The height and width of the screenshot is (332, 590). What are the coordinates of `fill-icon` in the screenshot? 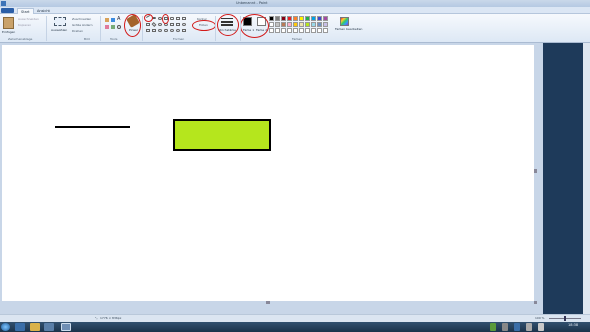 It's located at (113, 20).